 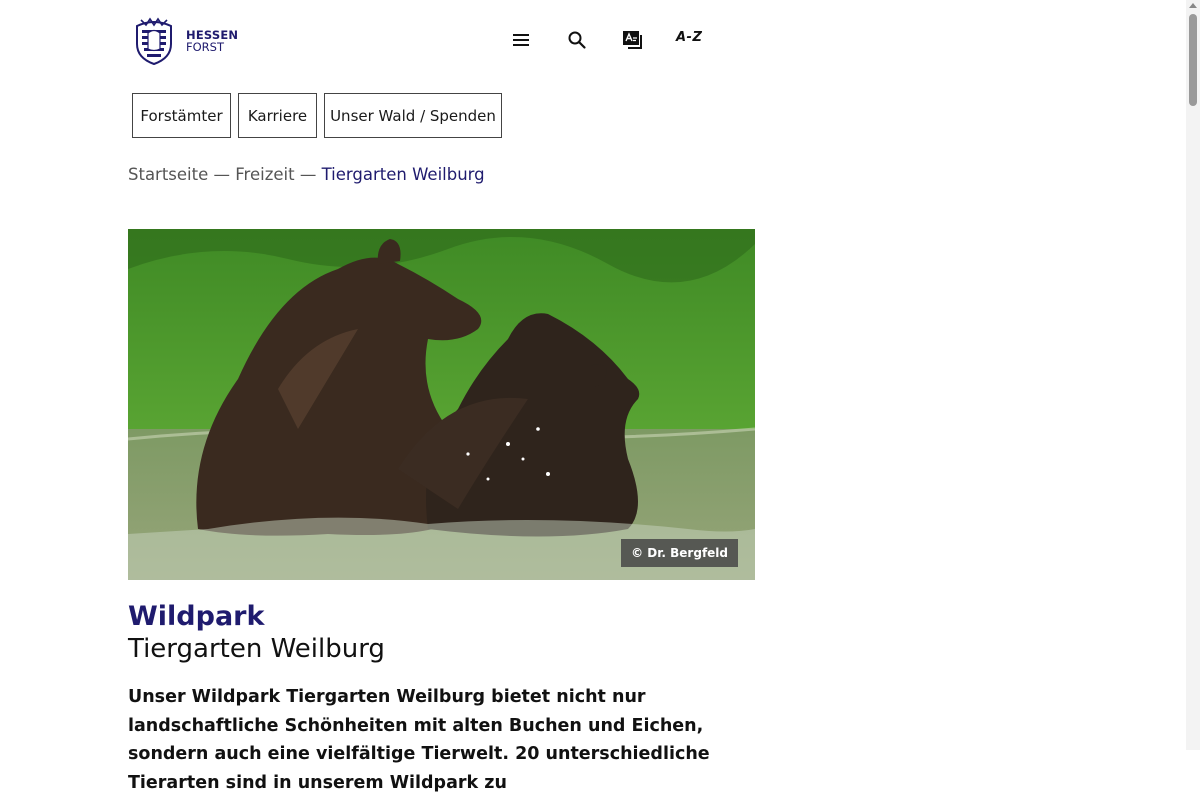 I want to click on easy-language-icon, so click(x=633, y=40).